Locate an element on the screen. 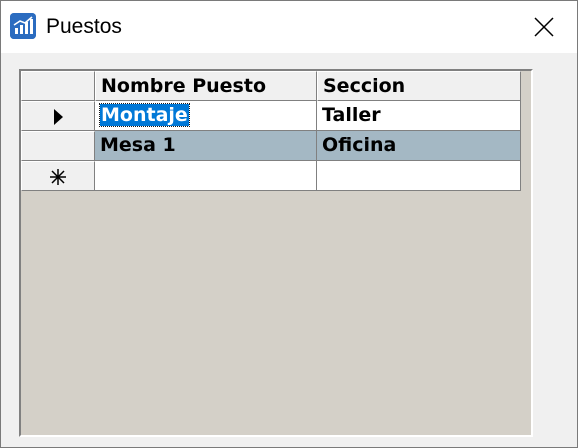 The height and width of the screenshot is (448, 578). row-header-corner is located at coordinates (58, 86).